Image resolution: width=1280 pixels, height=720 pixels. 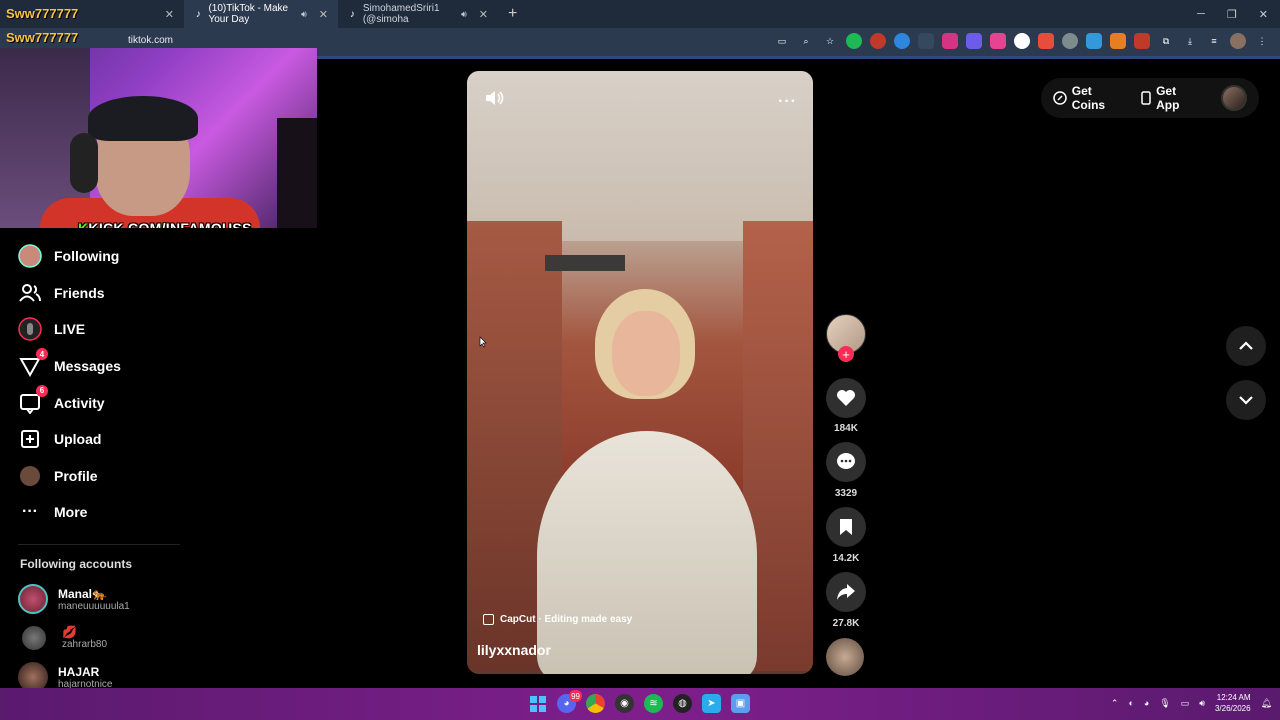 I want to click on volume-icon, so click(x=494, y=98).